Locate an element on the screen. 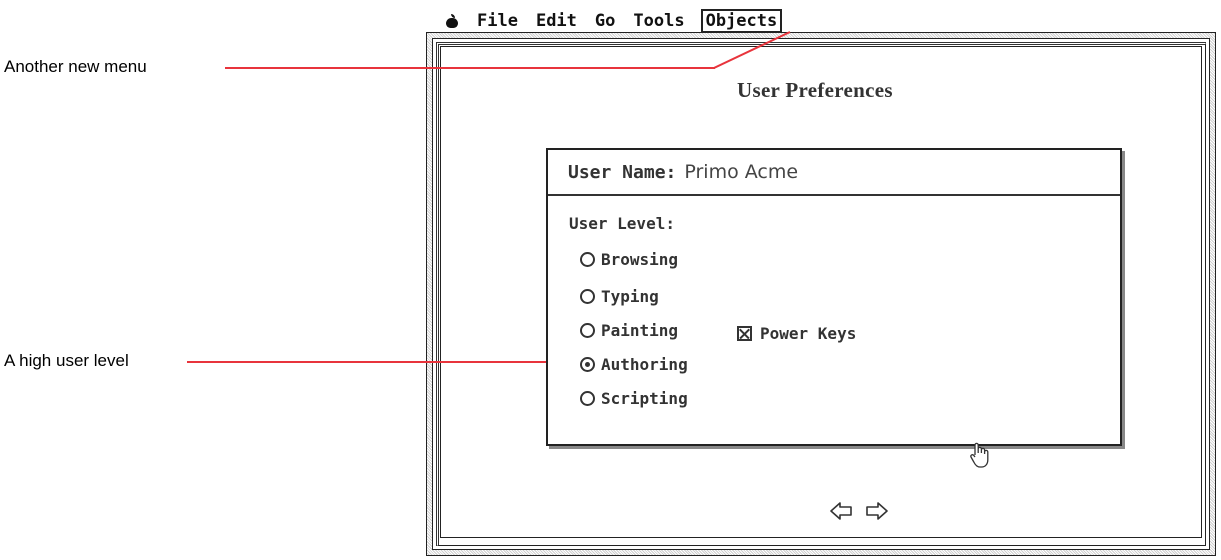 The height and width of the screenshot is (560, 1221). radio-authoring: Authoring is located at coordinates (634, 364).